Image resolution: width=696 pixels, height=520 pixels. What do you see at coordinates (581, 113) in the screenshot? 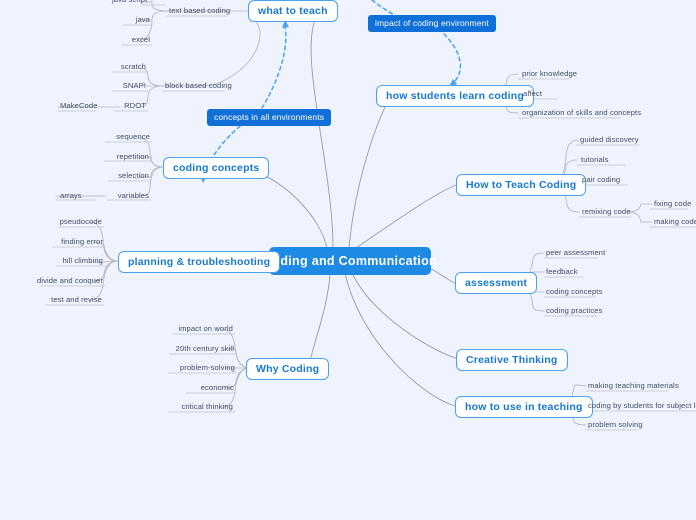
I see `leaf-organization-of-skills-and-concepts: organization of skills and concepts` at bounding box center [581, 113].